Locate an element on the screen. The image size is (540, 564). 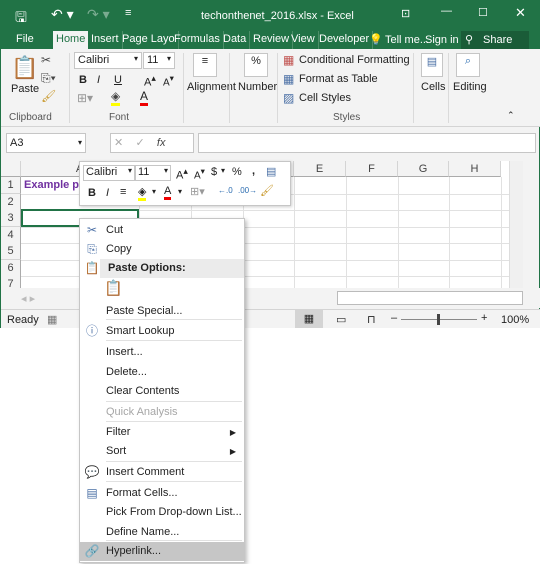
decrease-font-icon: A▾ is located at coordinates (168, 80).